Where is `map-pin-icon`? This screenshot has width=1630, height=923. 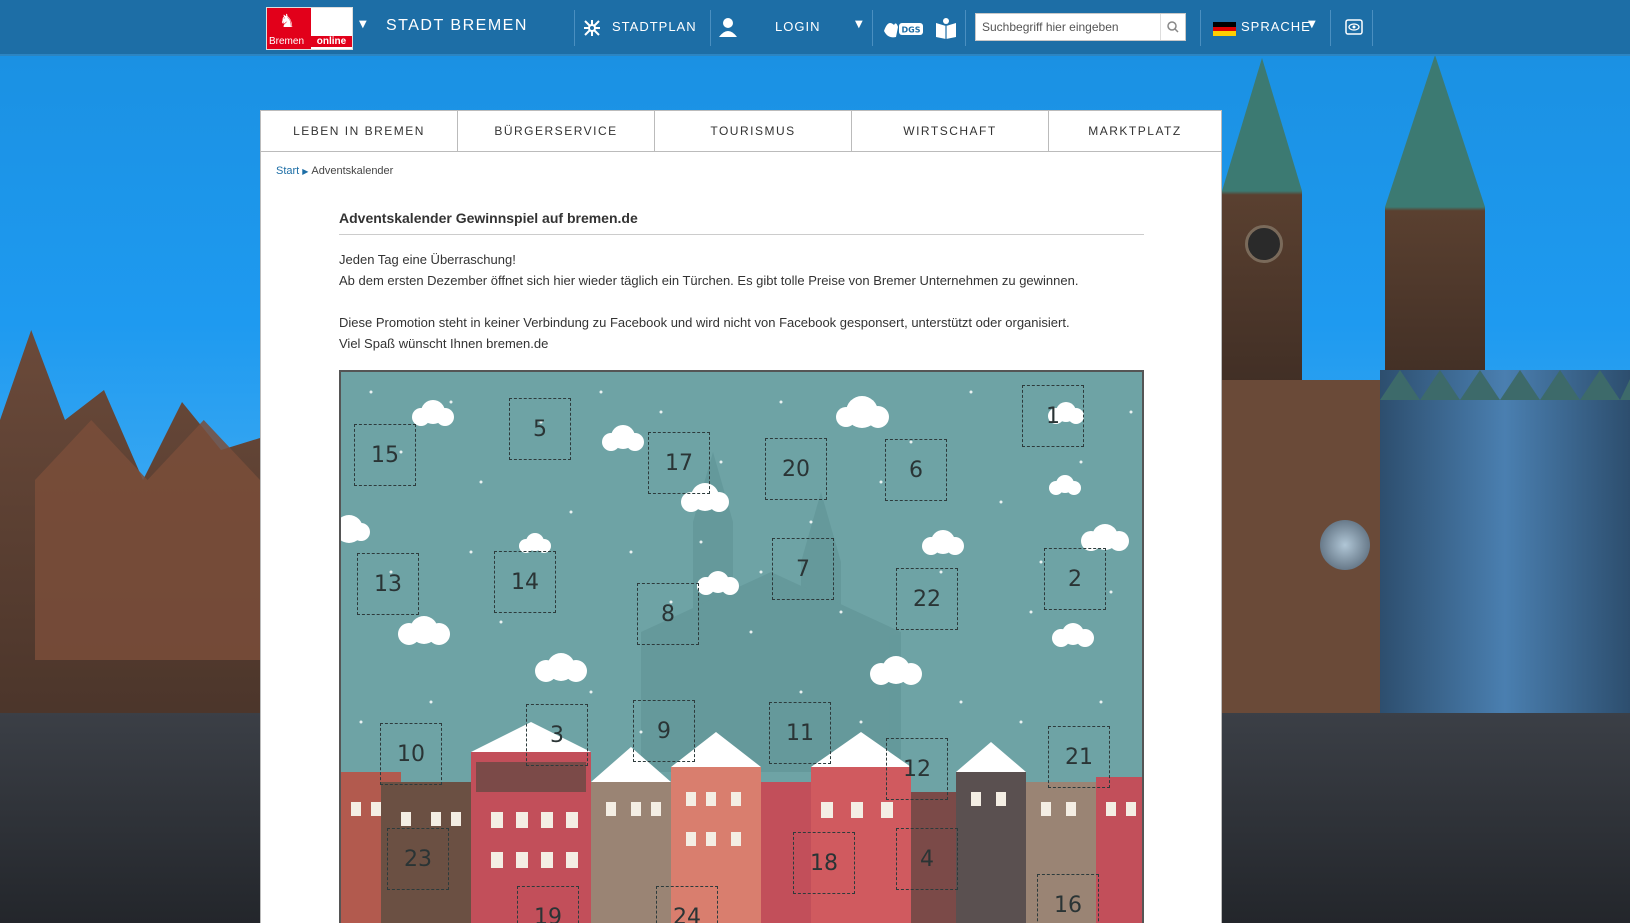 map-pin-icon is located at coordinates (592, 30).